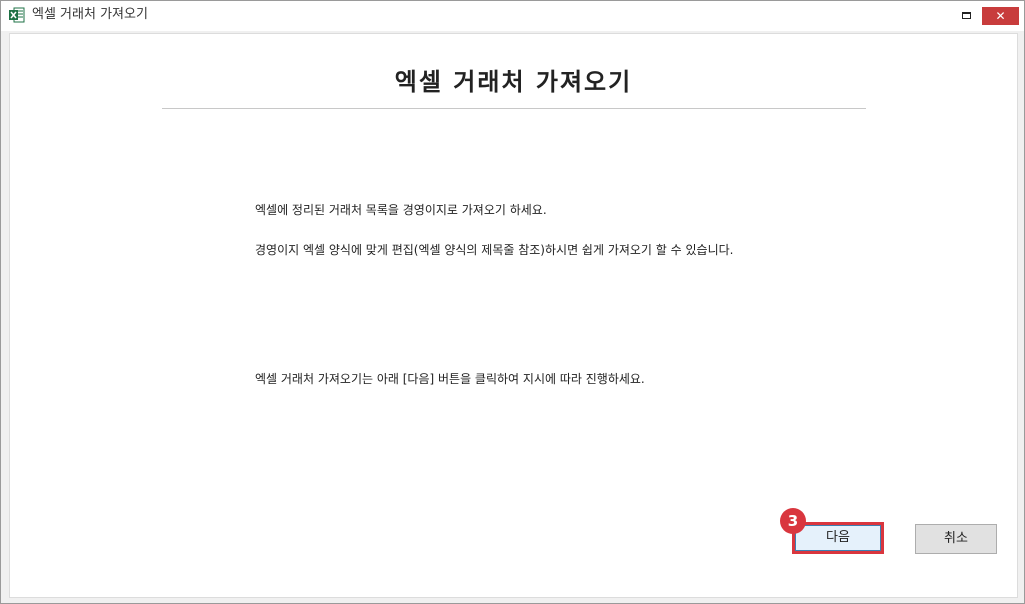  What do you see at coordinates (17, 15) in the screenshot?
I see `excel-icon` at bounding box center [17, 15].